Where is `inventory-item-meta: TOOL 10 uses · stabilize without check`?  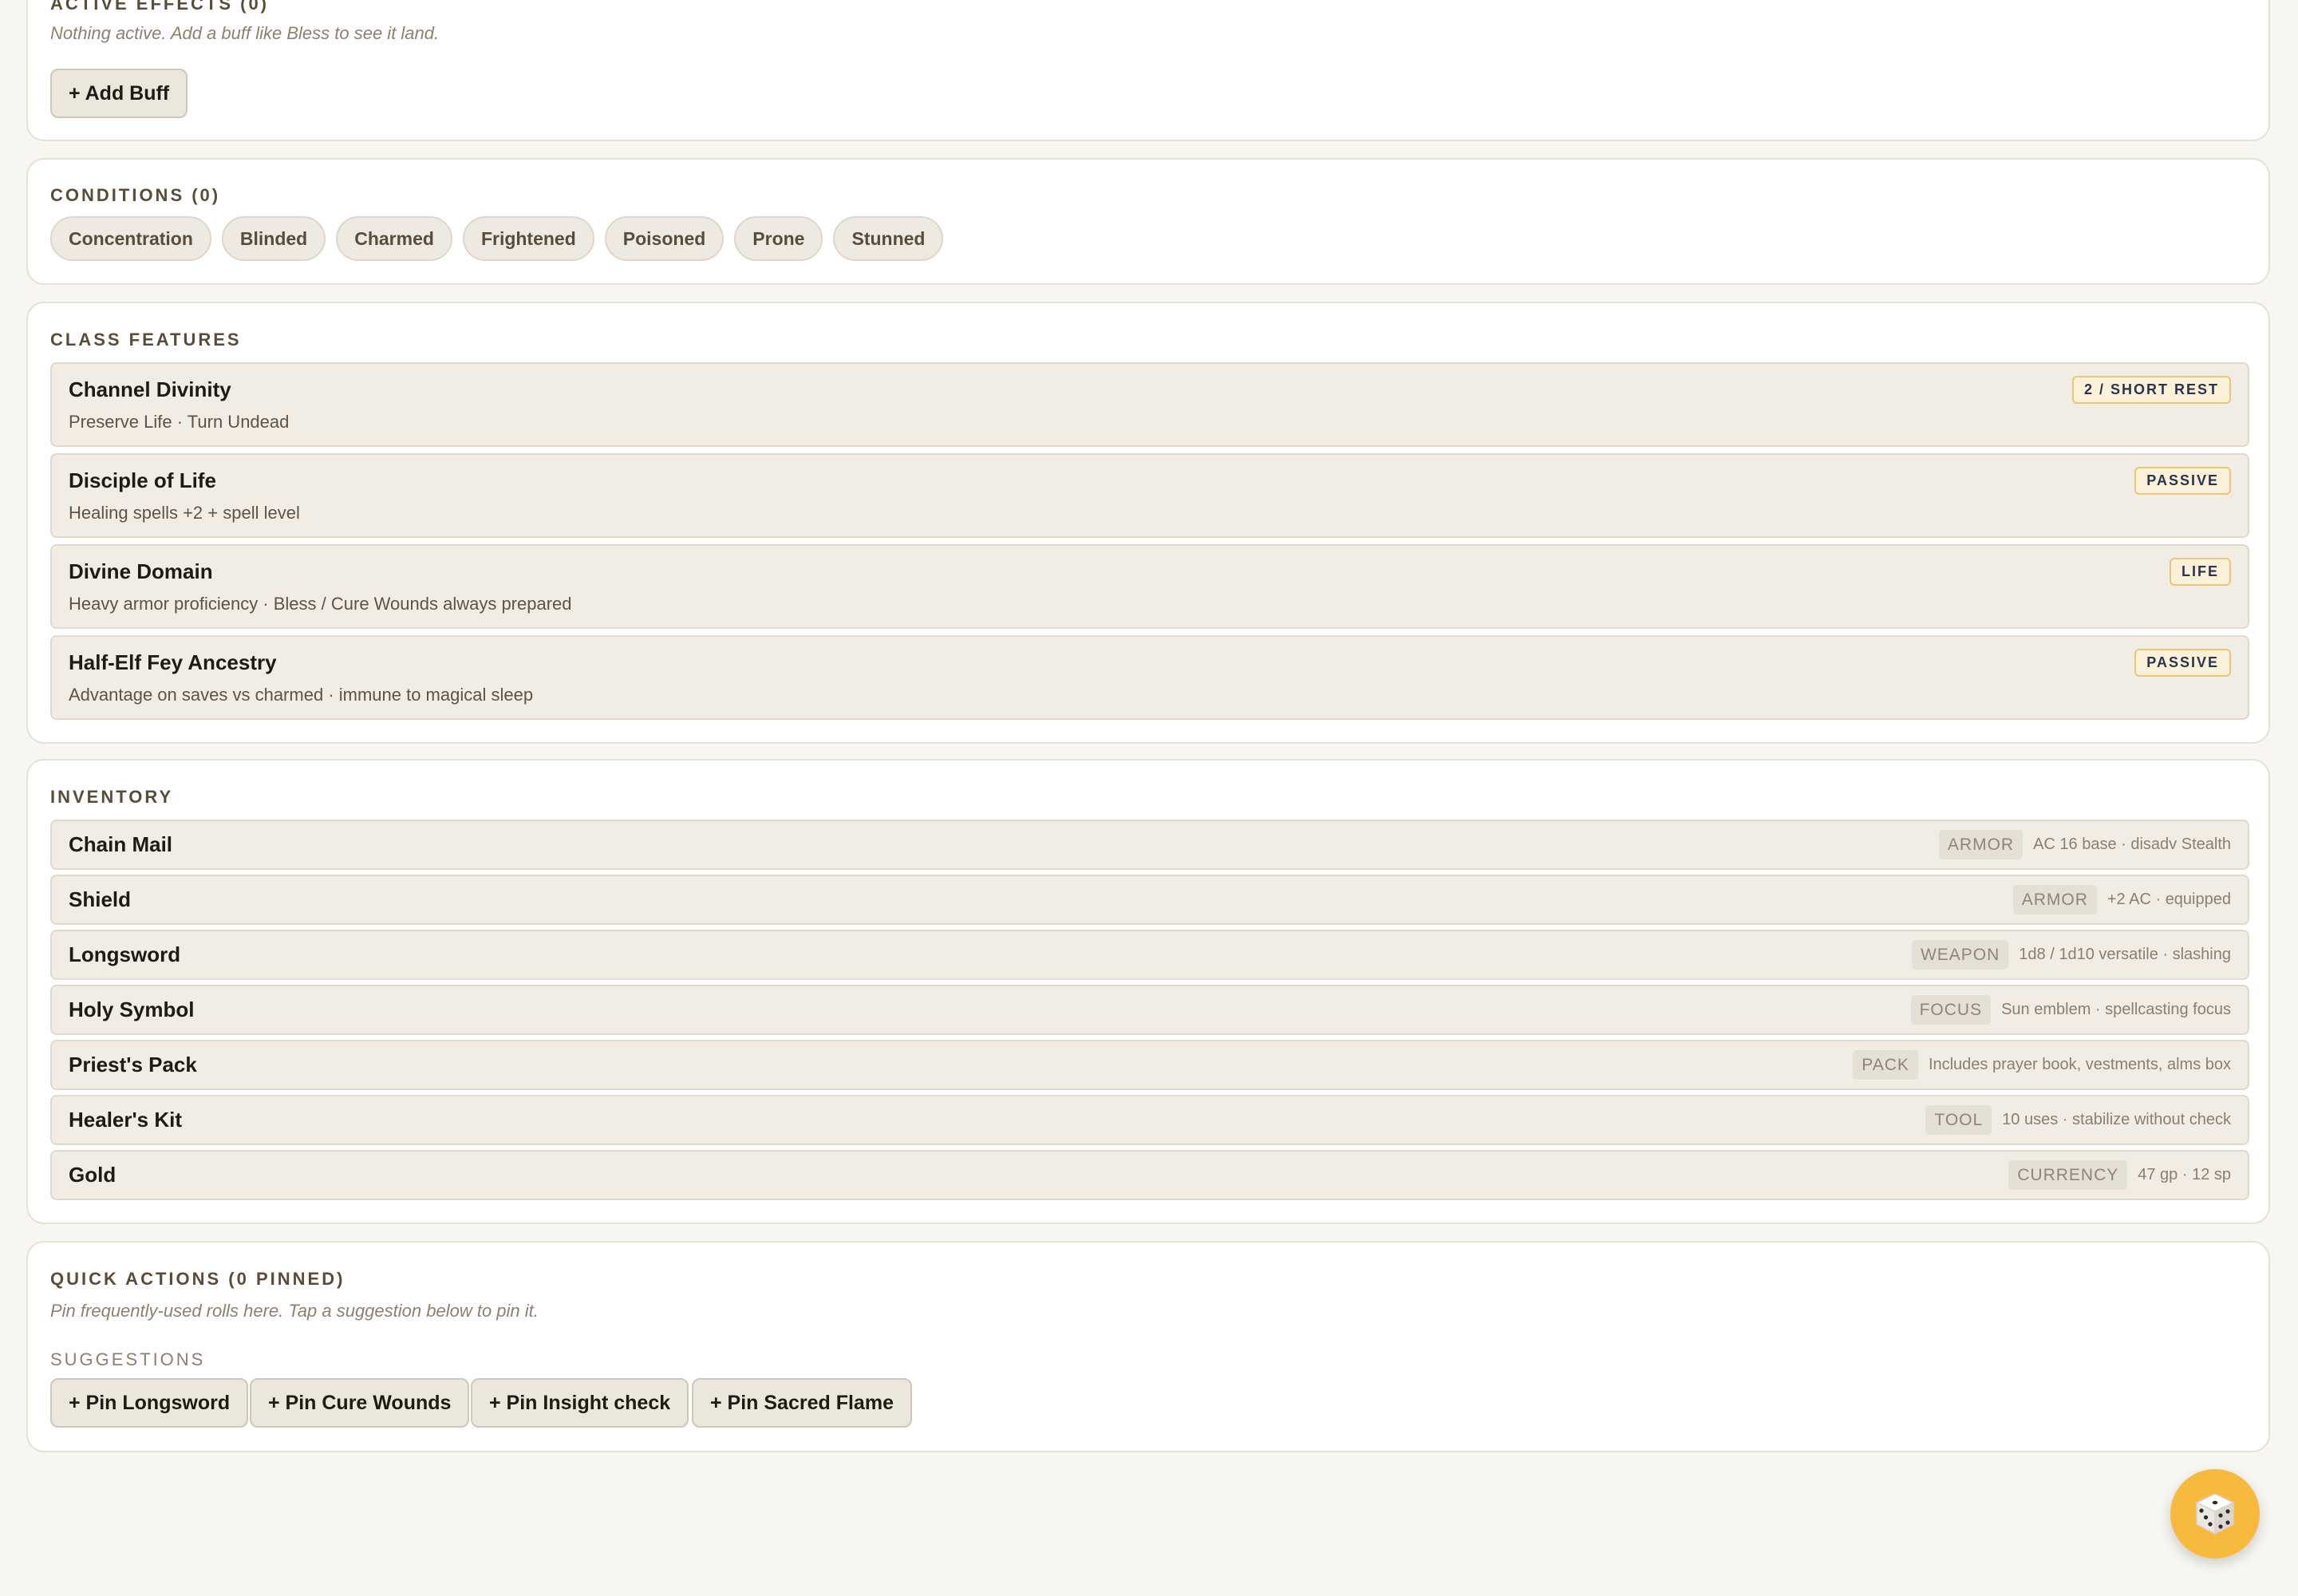 inventory-item-meta: TOOL 10 uses · stabilize without check is located at coordinates (2078, 1120).